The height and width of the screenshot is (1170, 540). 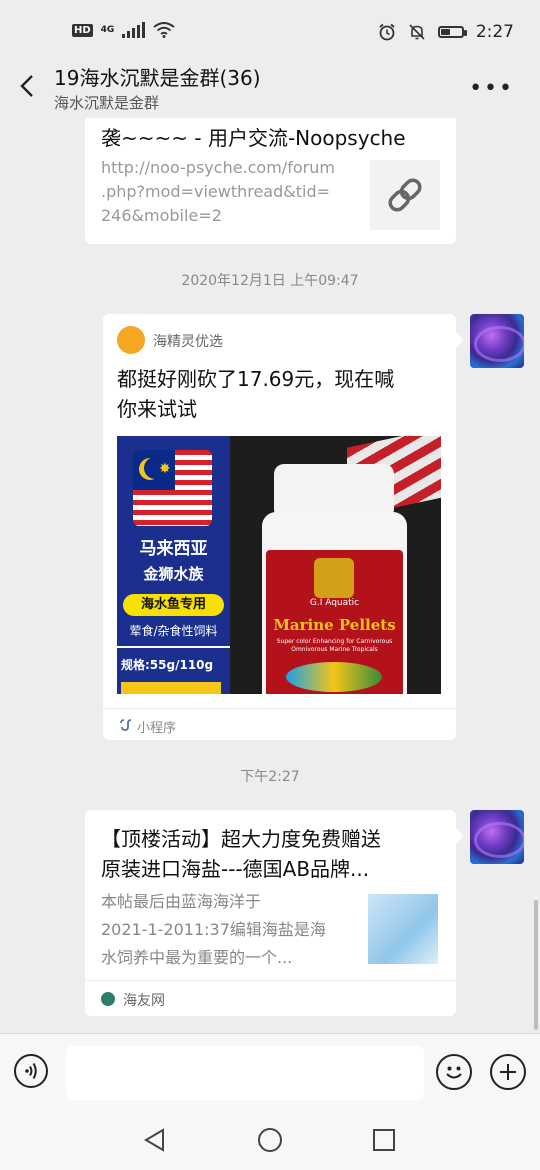 I want to click on smile-face, so click(x=454, y=1072).